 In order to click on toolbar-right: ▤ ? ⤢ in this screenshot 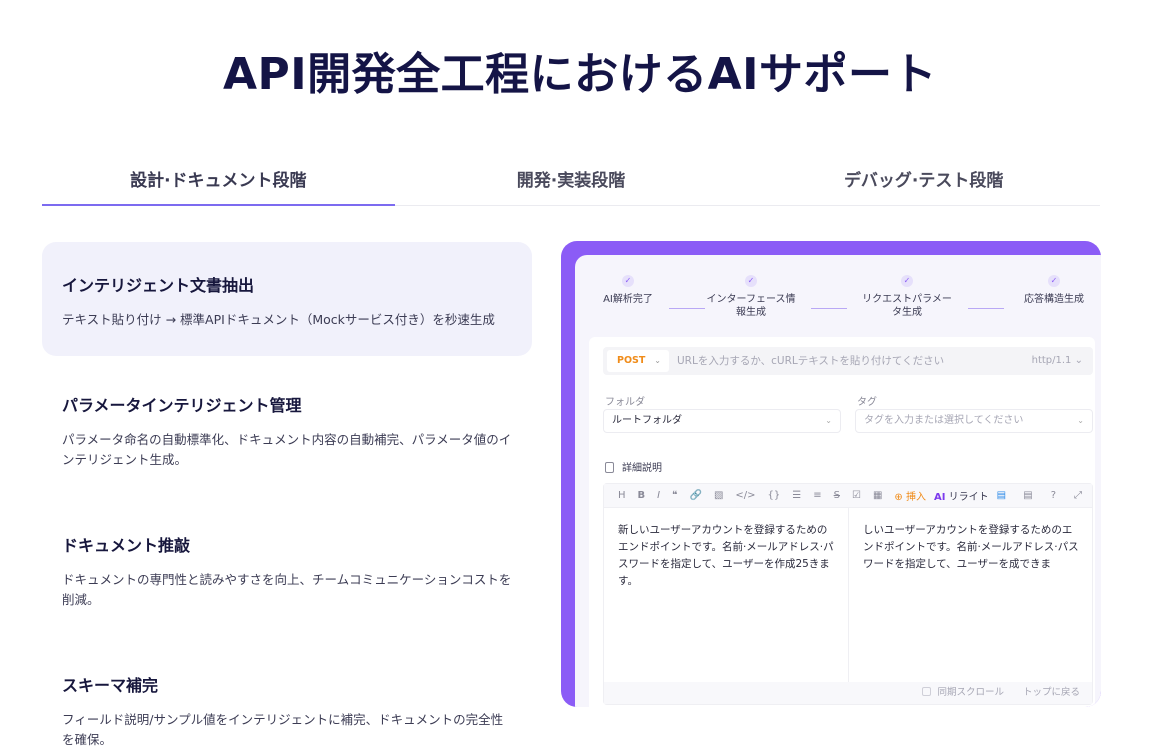, I will do `click(1057, 495)`.